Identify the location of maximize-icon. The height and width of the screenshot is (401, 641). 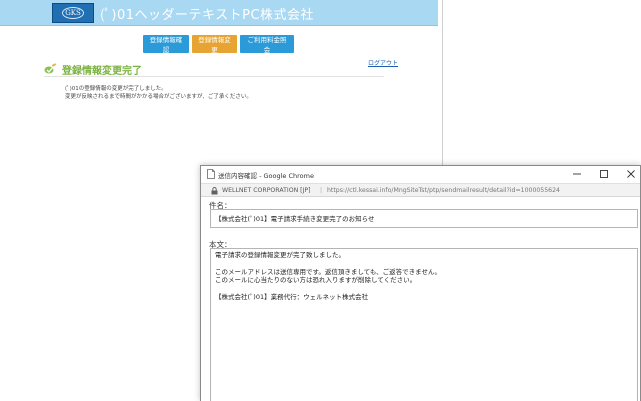
(604, 174).